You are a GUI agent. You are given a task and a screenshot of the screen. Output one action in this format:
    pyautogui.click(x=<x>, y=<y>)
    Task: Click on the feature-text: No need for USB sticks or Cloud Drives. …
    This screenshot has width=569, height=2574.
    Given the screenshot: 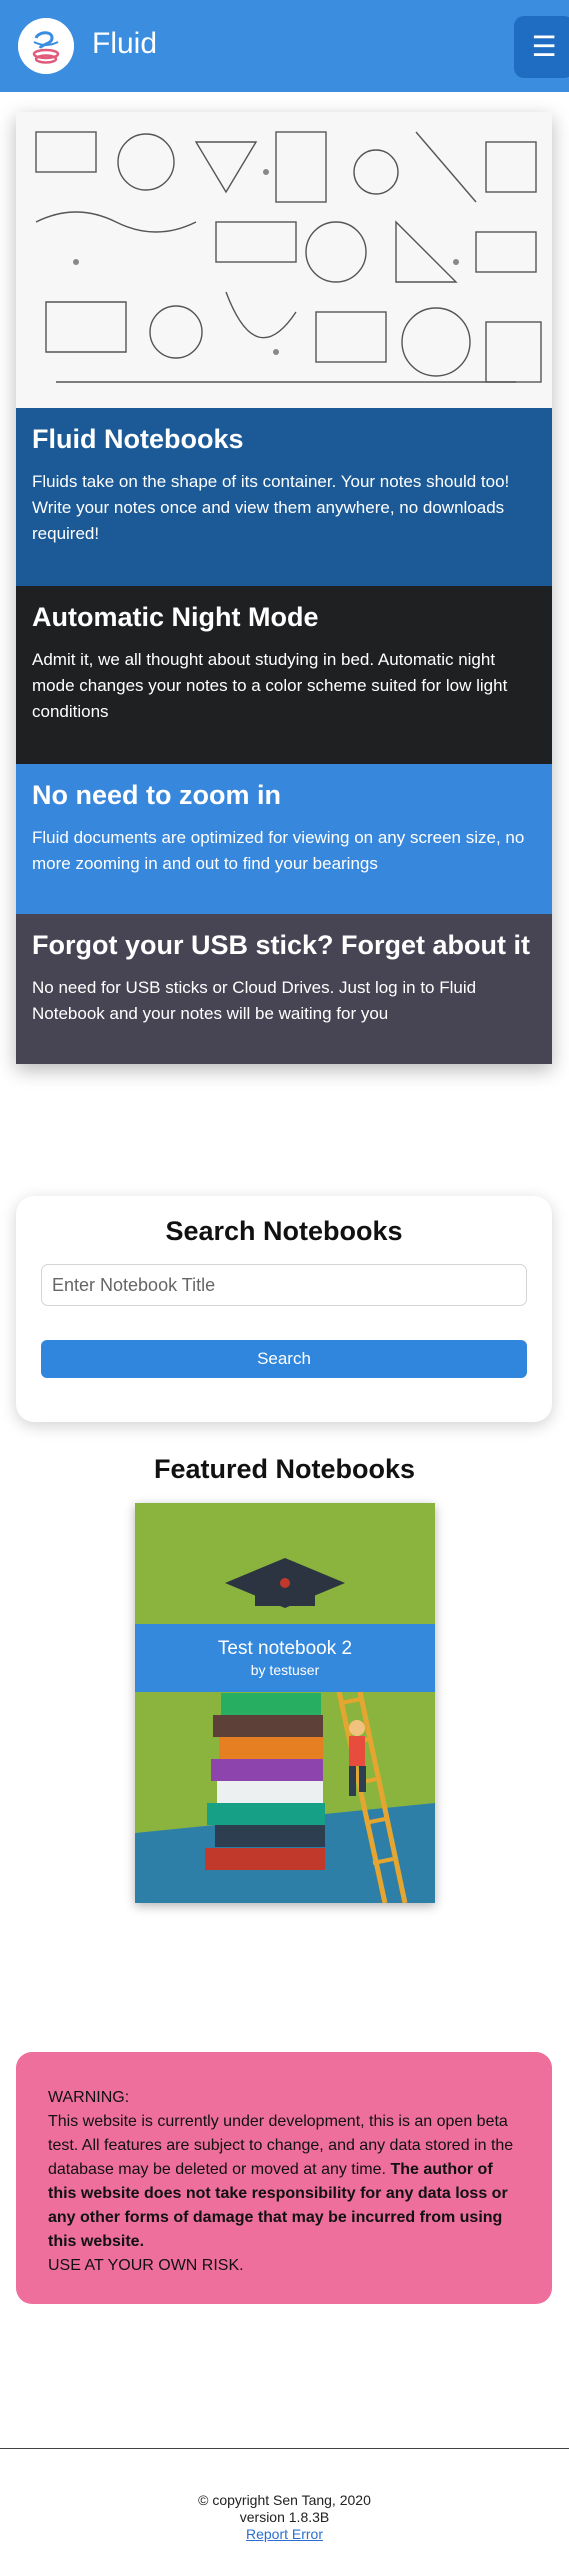 What is the action you would take?
    pyautogui.click(x=254, y=1000)
    